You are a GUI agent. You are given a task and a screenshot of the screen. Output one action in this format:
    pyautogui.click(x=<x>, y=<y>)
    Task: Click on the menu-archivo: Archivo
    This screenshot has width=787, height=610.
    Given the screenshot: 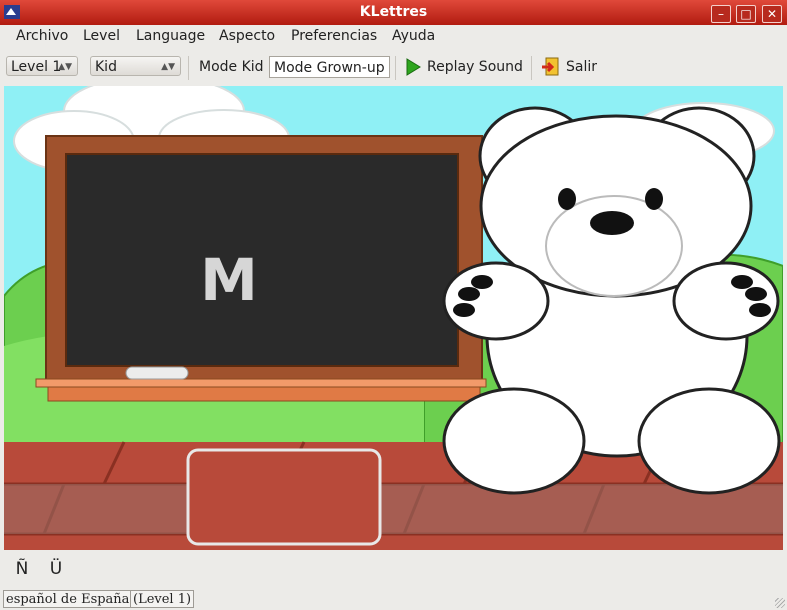 What is the action you would take?
    pyautogui.click(x=42, y=36)
    